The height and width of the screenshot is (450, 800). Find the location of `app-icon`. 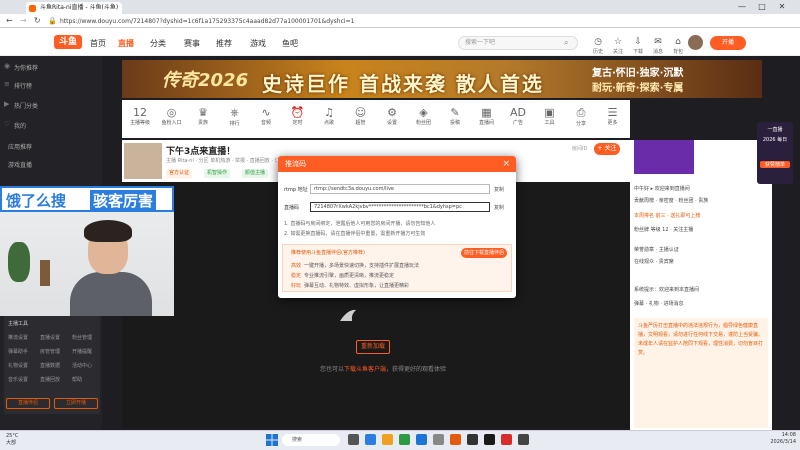

app-icon is located at coordinates (506, 439).